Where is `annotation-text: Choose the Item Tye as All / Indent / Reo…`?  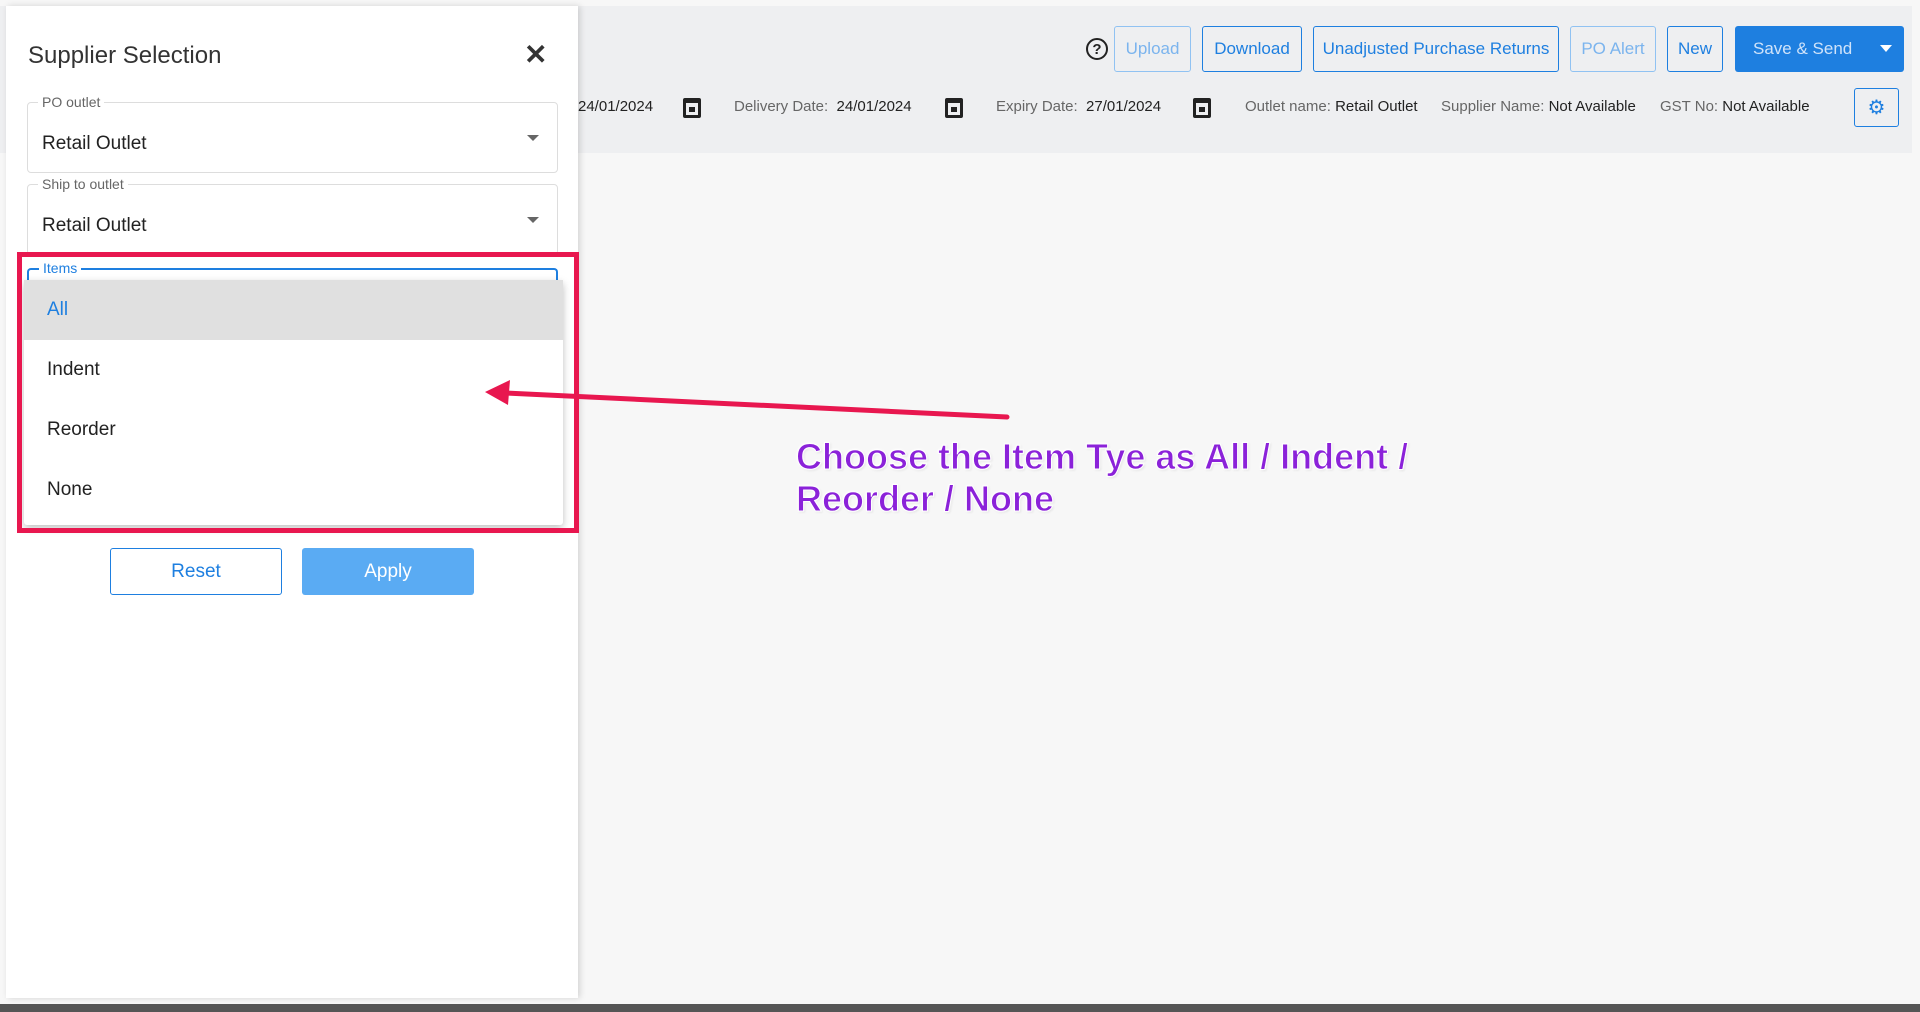 annotation-text: Choose the Item Tye as All / Indent / Reo… is located at coordinates (1102, 478).